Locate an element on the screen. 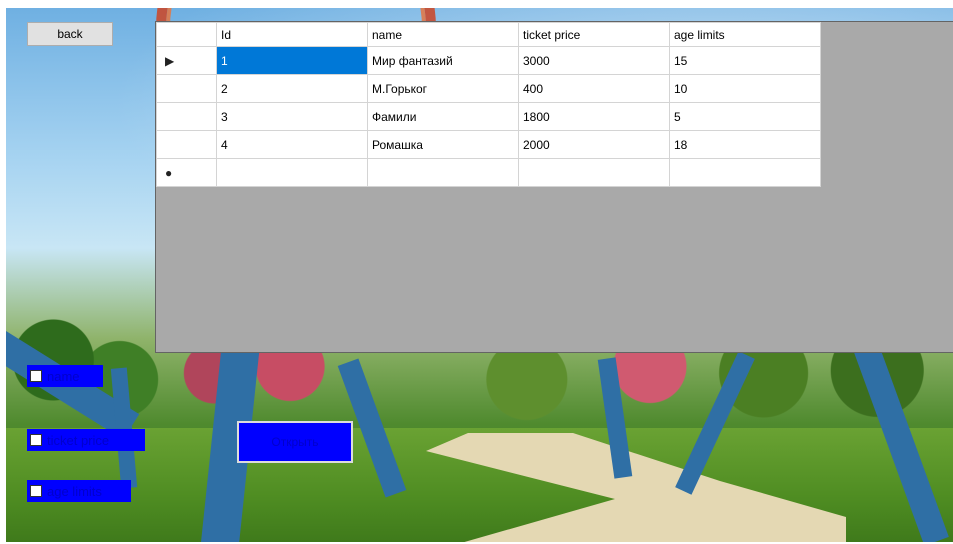 Image resolution: width=953 pixels, height=544 pixels. cell-ticket-price: 2000 is located at coordinates (594, 144).